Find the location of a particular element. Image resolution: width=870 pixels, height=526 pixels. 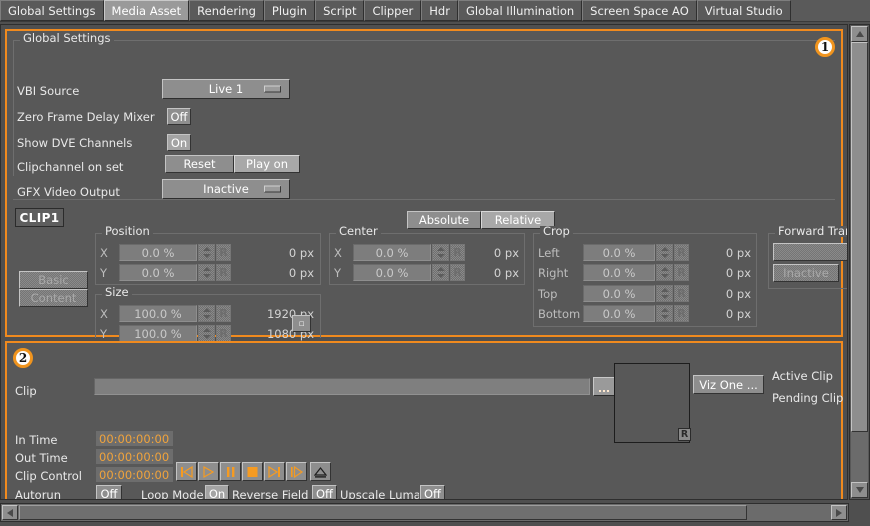

tab-global-illumination: Global Illumination is located at coordinates (520, 10).